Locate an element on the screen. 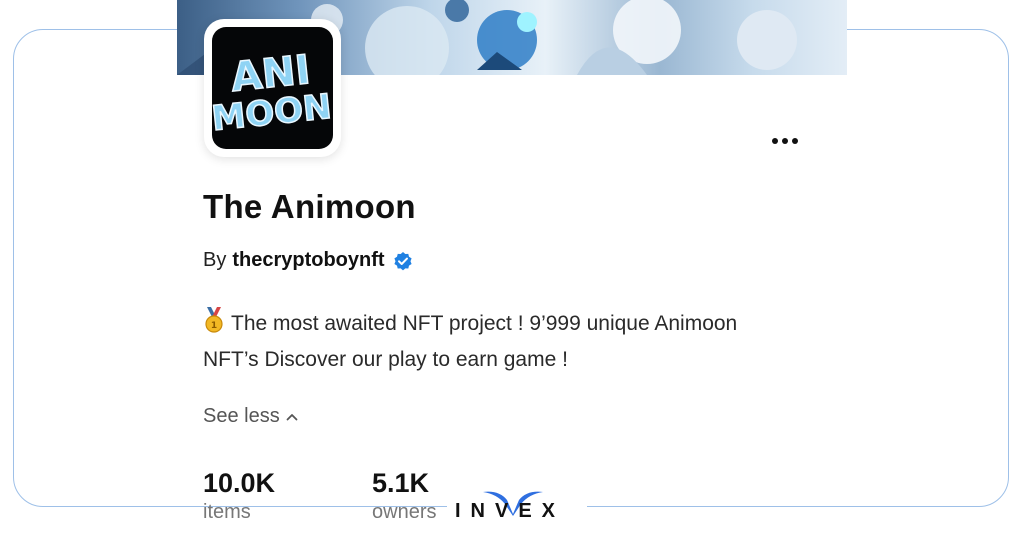 This screenshot has height=538, width=1024. watermark-text: INVEX is located at coordinates (510, 511).